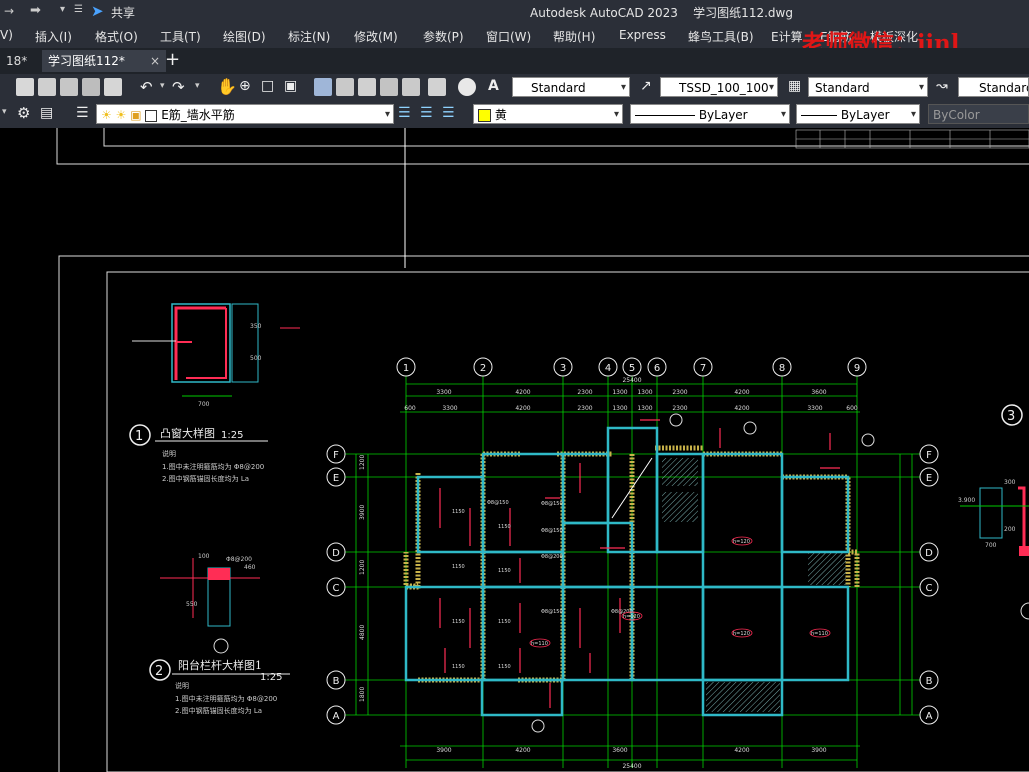  Describe the element at coordinates (123, 12) in the screenshot. I see `share-button: 共享` at that location.